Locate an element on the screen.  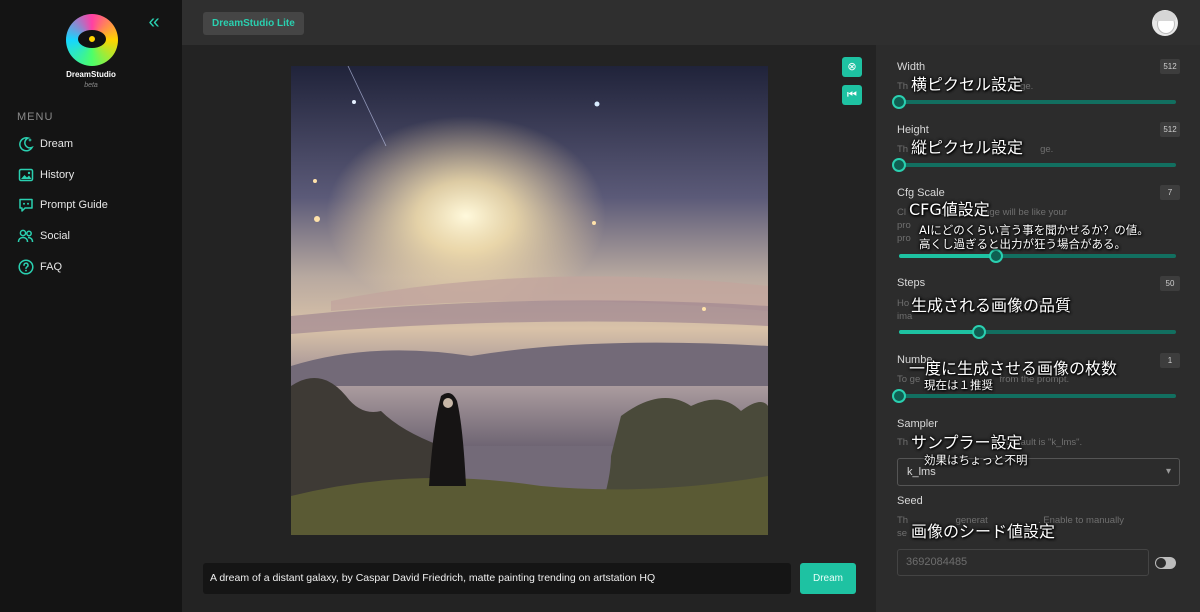
prompt-input is located at coordinates (497, 578).